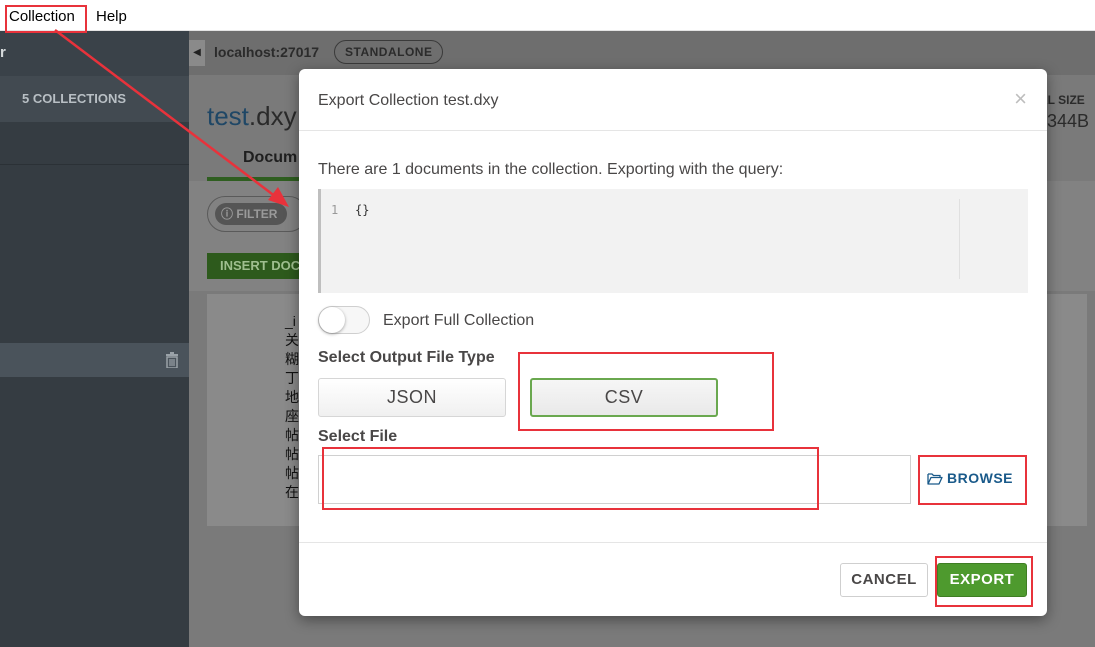  Describe the element at coordinates (171, 118) in the screenshot. I see `annotation-arrow` at that location.